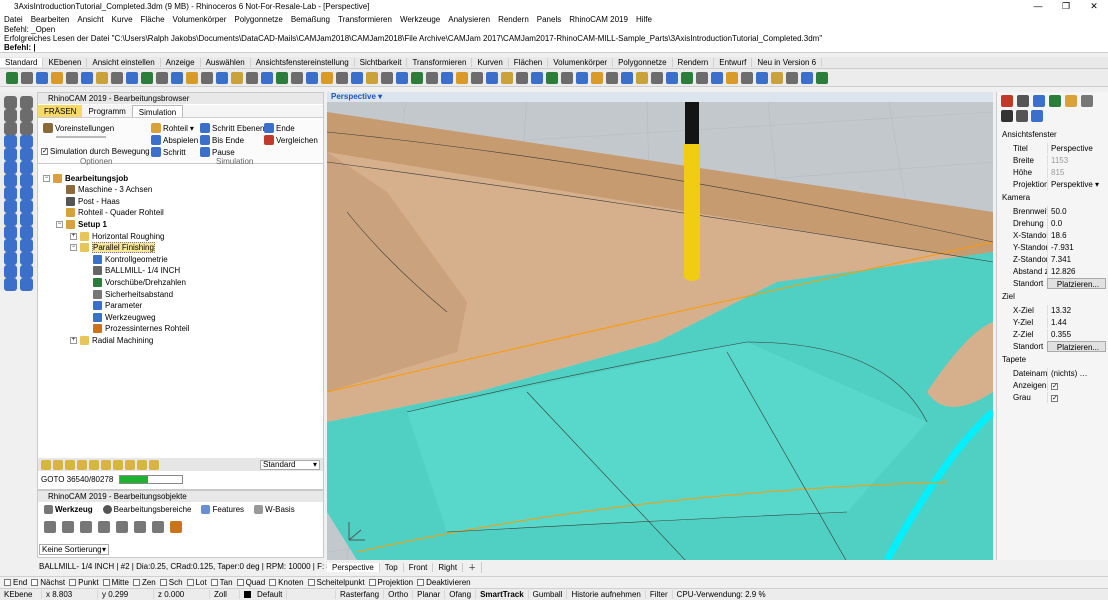 This screenshot has width=1108, height=600. Describe the element at coordinates (420, 19) in the screenshot. I see `menu-werkzeuge: Werkzeuge` at that location.